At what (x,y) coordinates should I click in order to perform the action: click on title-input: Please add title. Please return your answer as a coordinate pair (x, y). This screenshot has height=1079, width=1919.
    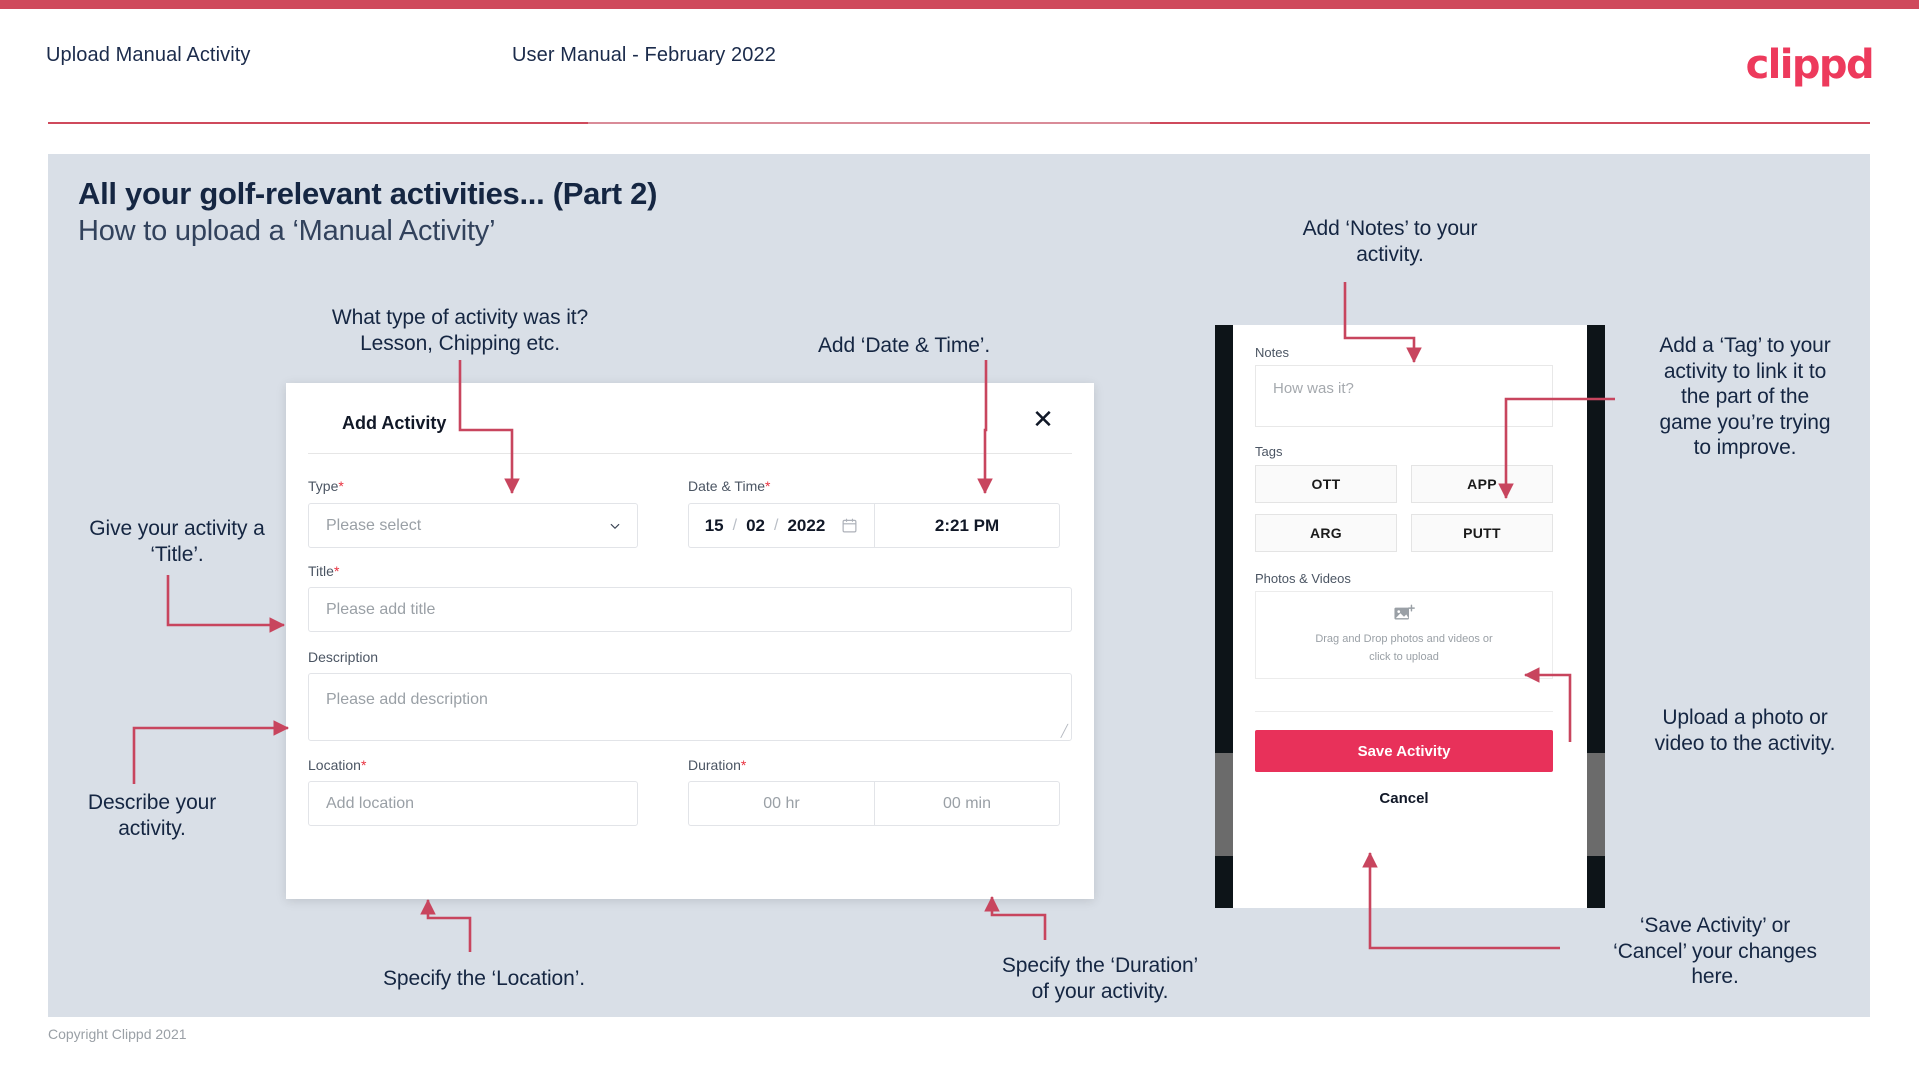
    Looking at the image, I should click on (690, 609).